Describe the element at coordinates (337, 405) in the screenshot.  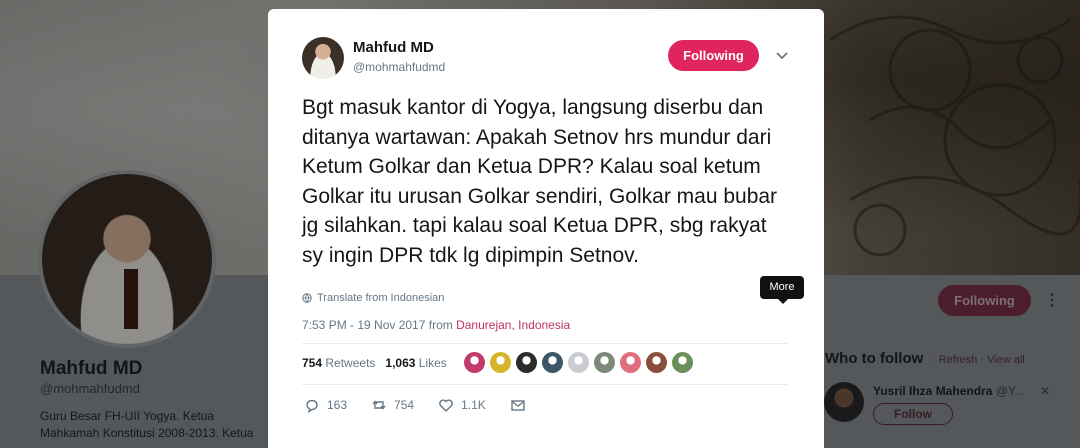
I see `reply-count: 163` at that location.